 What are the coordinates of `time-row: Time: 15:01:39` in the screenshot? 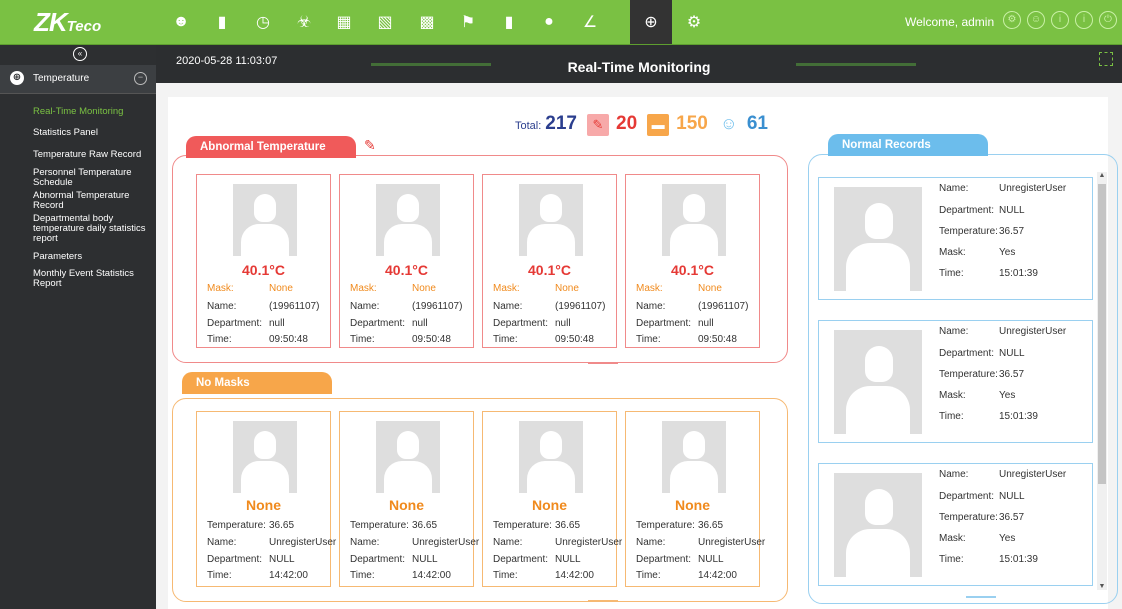 It's located at (1009, 560).